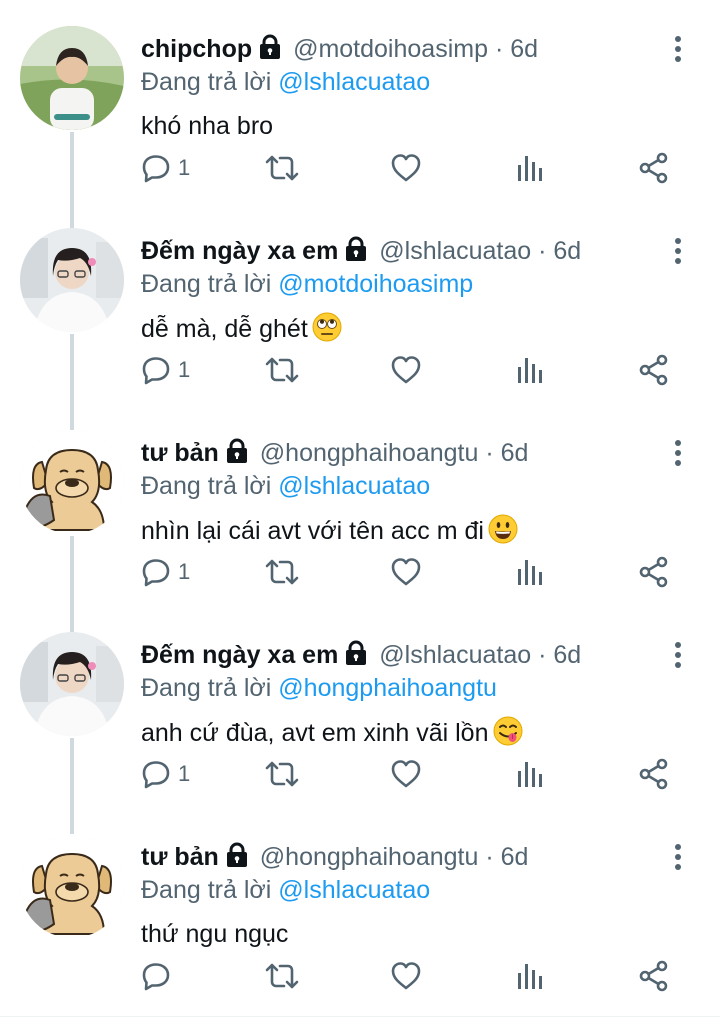 The height and width of the screenshot is (1023, 720). I want to click on tweet-header: chipchop @motdoihoasimp · 6d, so click(399, 50).